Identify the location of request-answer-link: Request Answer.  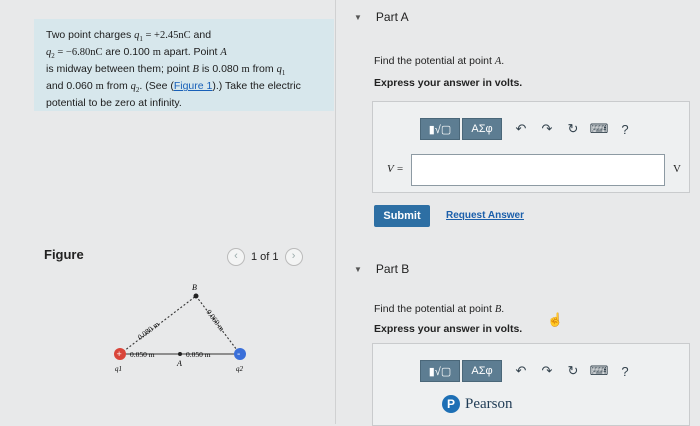
(485, 215).